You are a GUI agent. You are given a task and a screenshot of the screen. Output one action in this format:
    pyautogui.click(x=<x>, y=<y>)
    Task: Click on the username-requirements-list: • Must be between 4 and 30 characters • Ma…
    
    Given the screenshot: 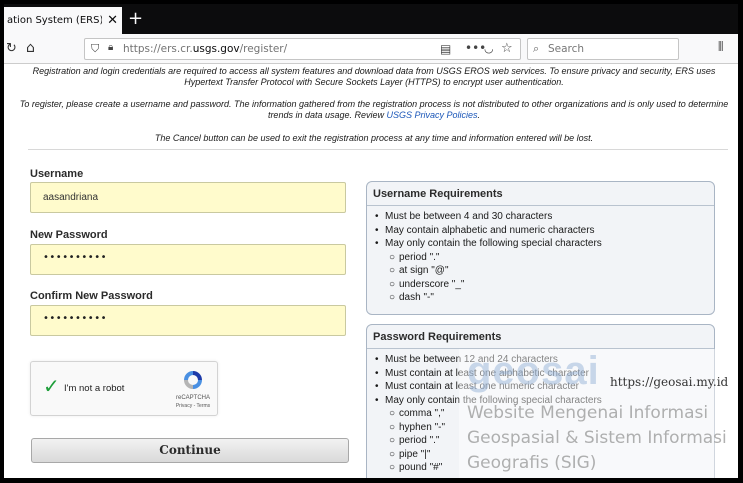 What is the action you would take?
    pyautogui.click(x=488, y=257)
    